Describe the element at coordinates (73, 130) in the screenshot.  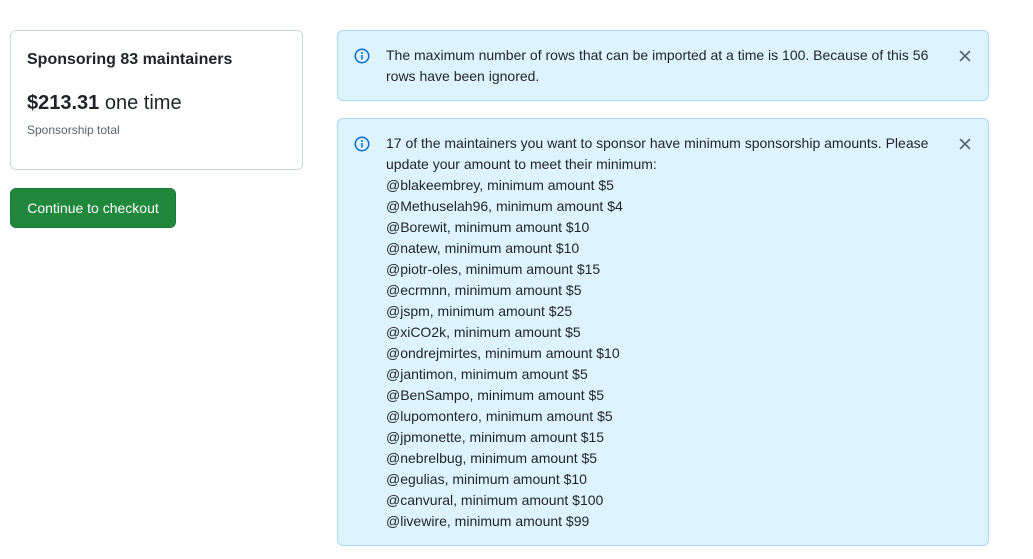
I see `summary-subtitle: Sponsorship total` at that location.